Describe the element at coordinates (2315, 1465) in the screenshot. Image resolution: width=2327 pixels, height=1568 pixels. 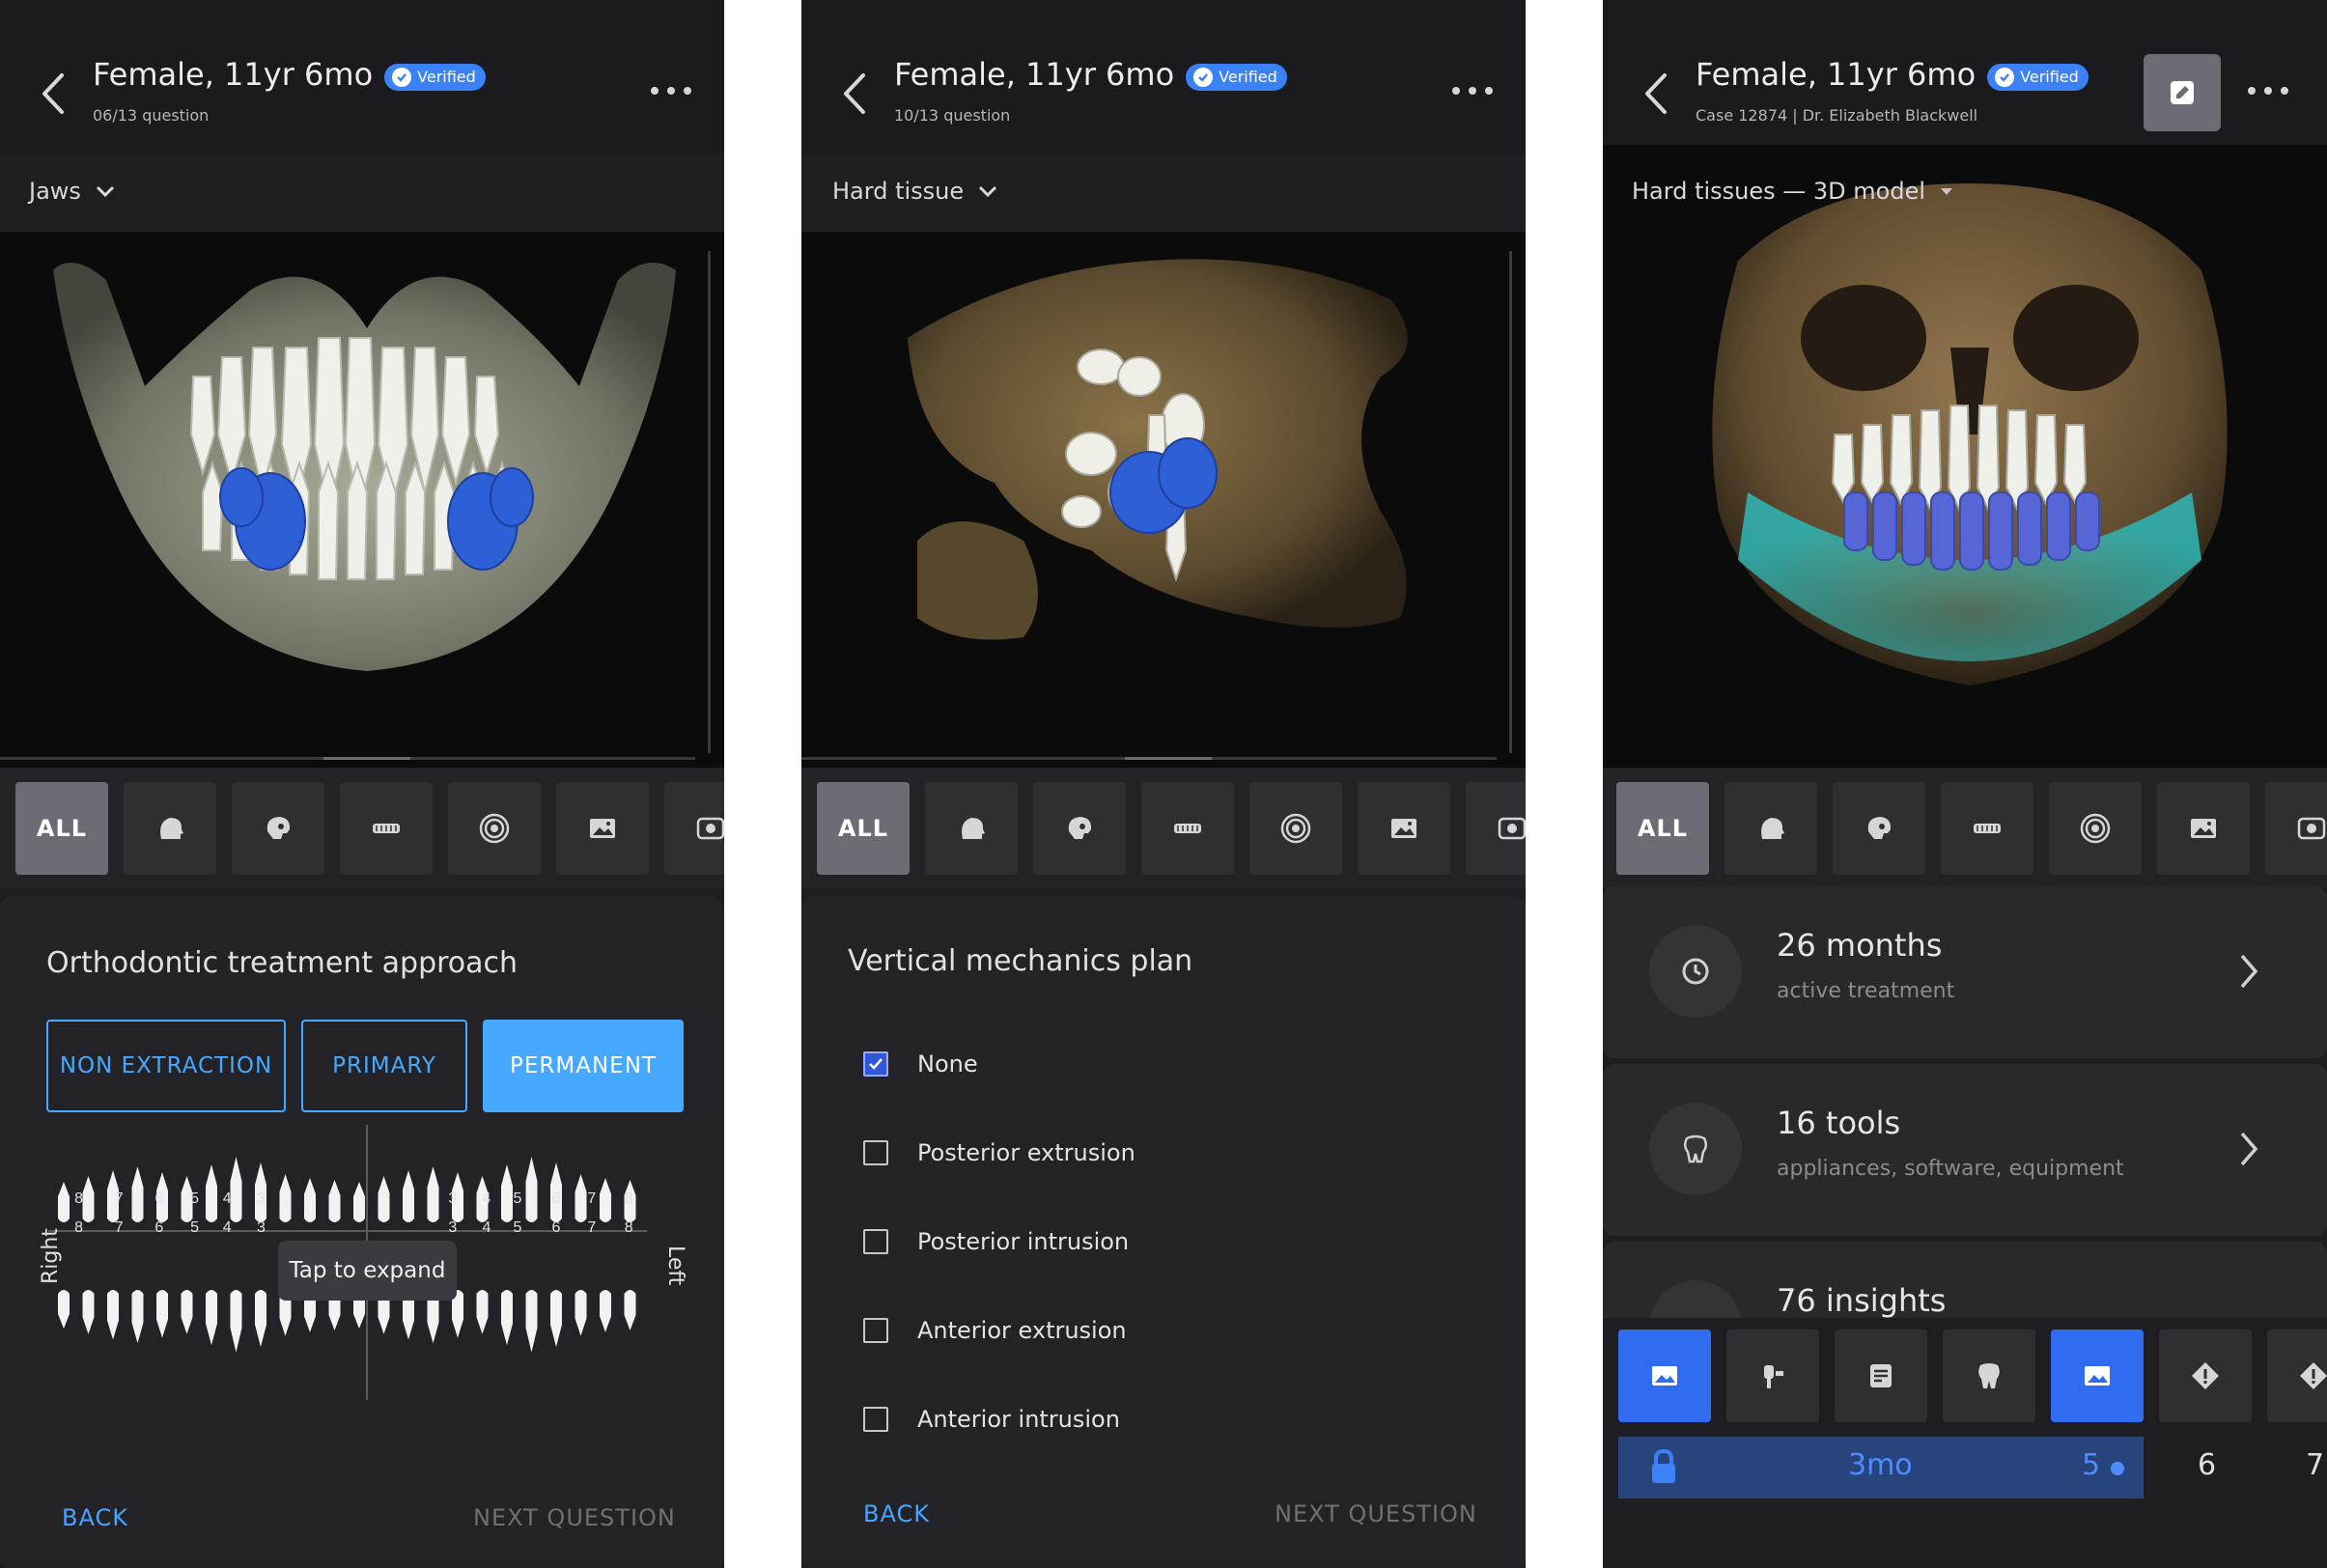
I see `timeline-step-7: 7` at that location.